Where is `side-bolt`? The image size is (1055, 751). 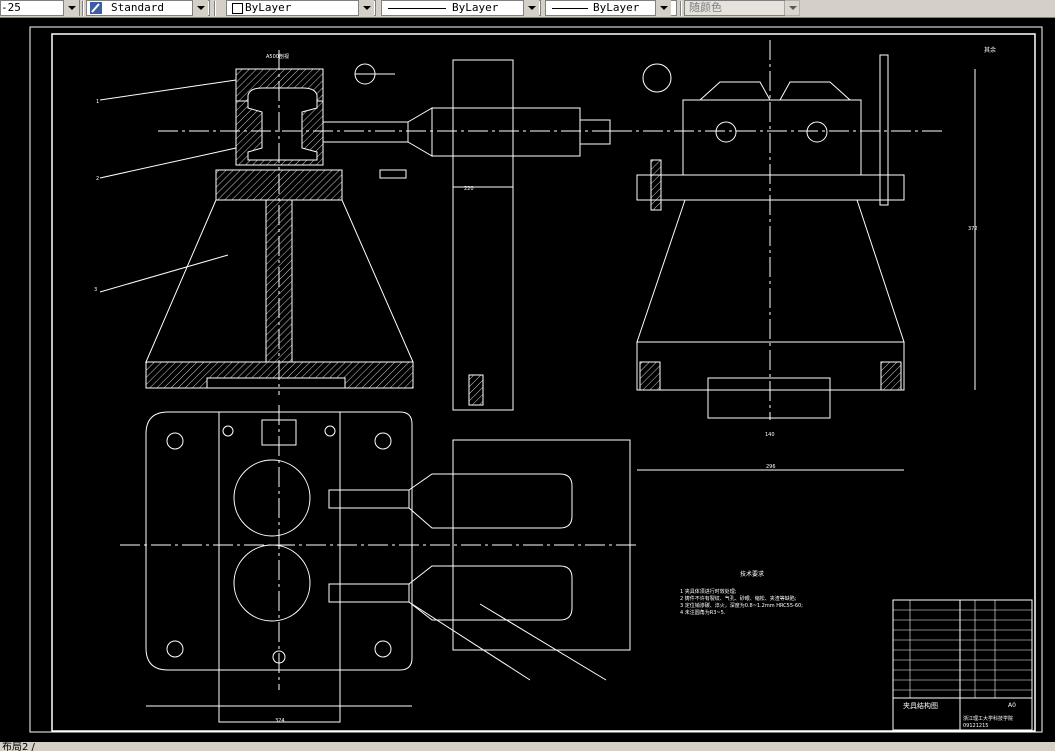 side-bolt is located at coordinates (884, 130).